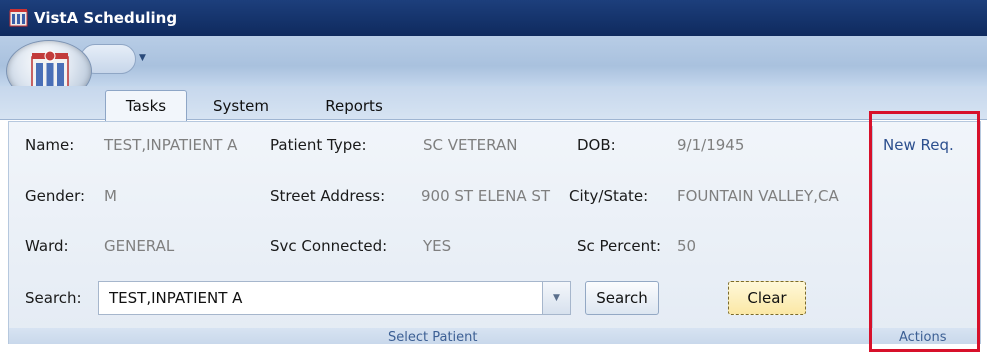 This screenshot has width=987, height=354. Describe the element at coordinates (596, 145) in the screenshot. I see `dob-label: DOB:` at that location.